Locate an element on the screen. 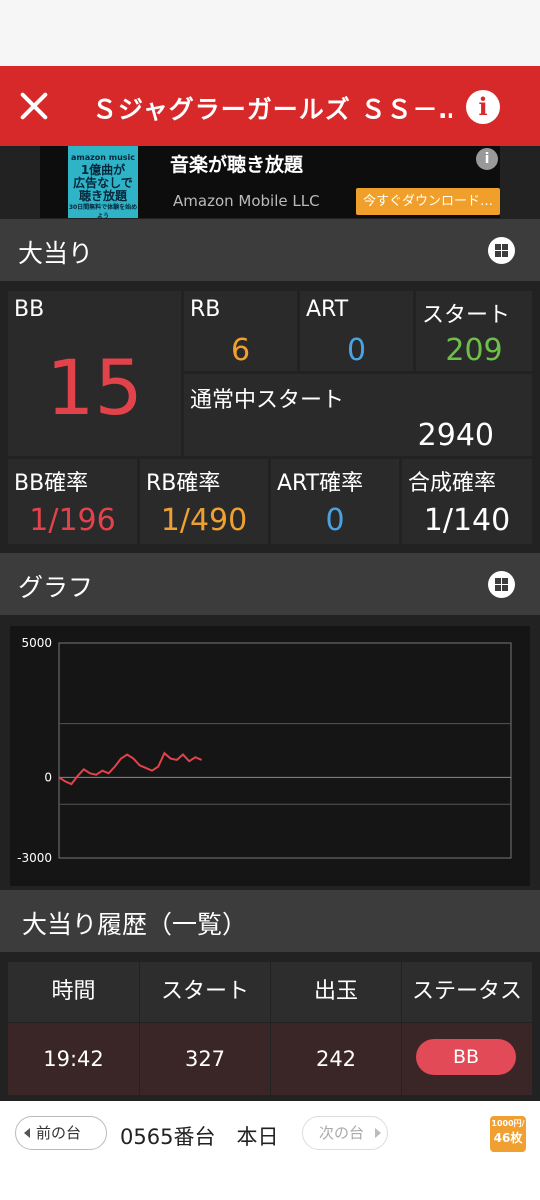 This screenshot has width=540, height=1200. history-time: 19:42 is located at coordinates (73, 1059).